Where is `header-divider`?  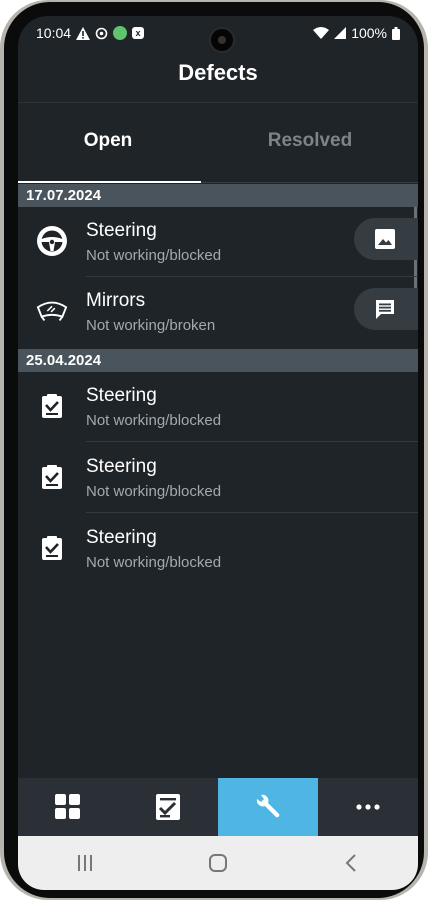
header-divider is located at coordinates (218, 102).